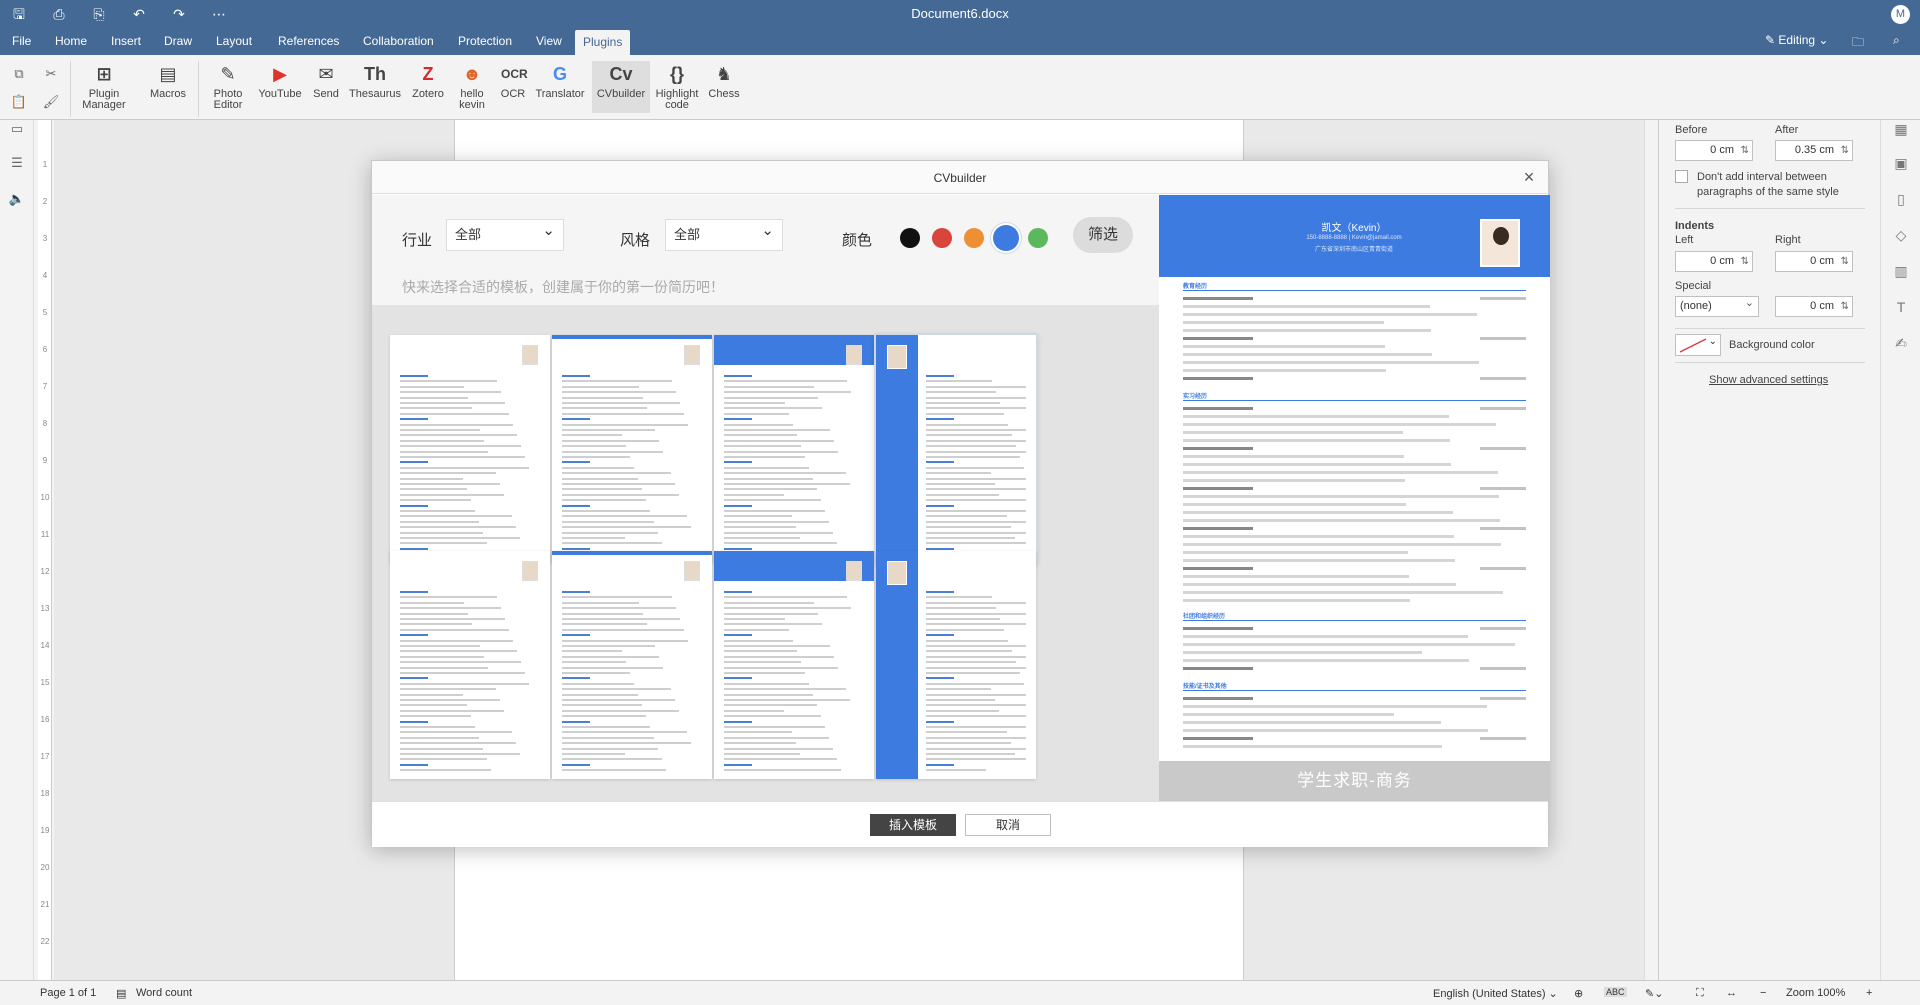  Describe the element at coordinates (126, 41) in the screenshot. I see `tab-insert: Insert` at that location.